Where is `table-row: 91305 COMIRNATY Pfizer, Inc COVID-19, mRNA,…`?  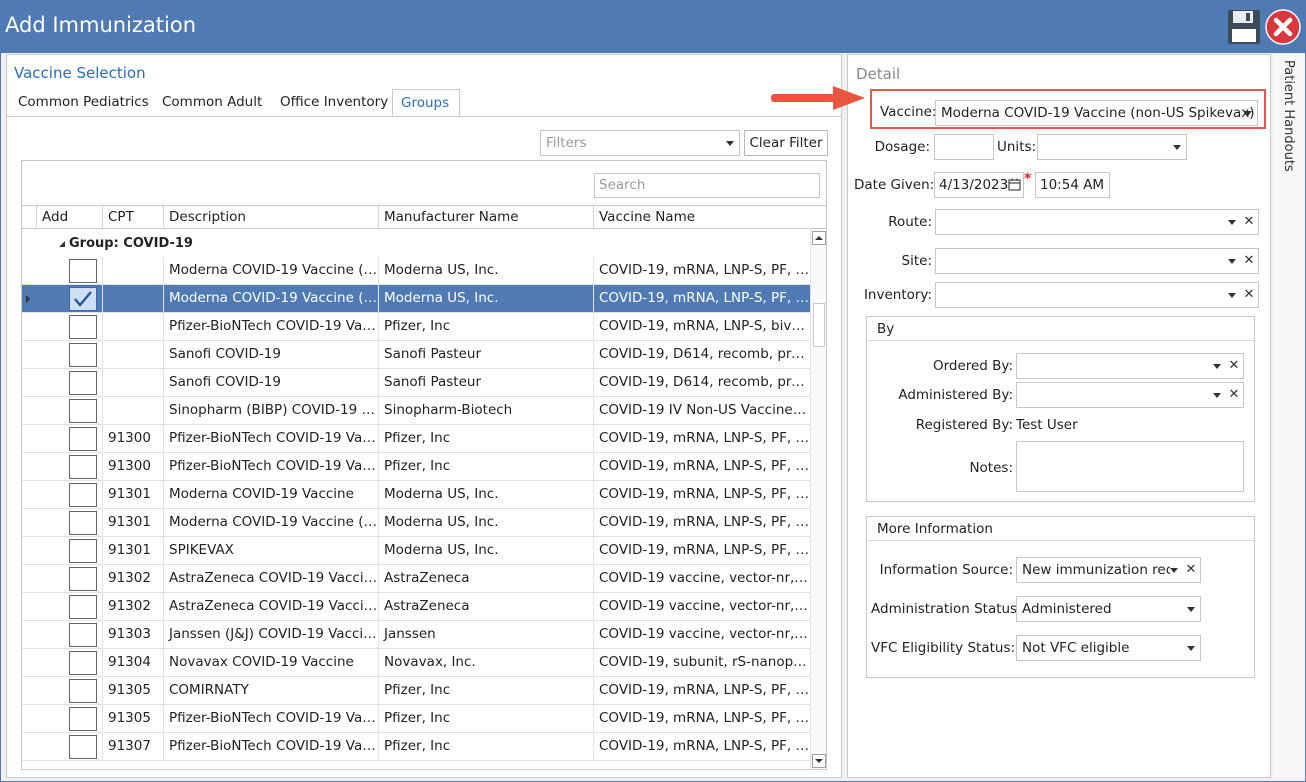
table-row: 91305 COMIRNATY Pfizer, Inc COVID-19, mRNA,… is located at coordinates (416, 691).